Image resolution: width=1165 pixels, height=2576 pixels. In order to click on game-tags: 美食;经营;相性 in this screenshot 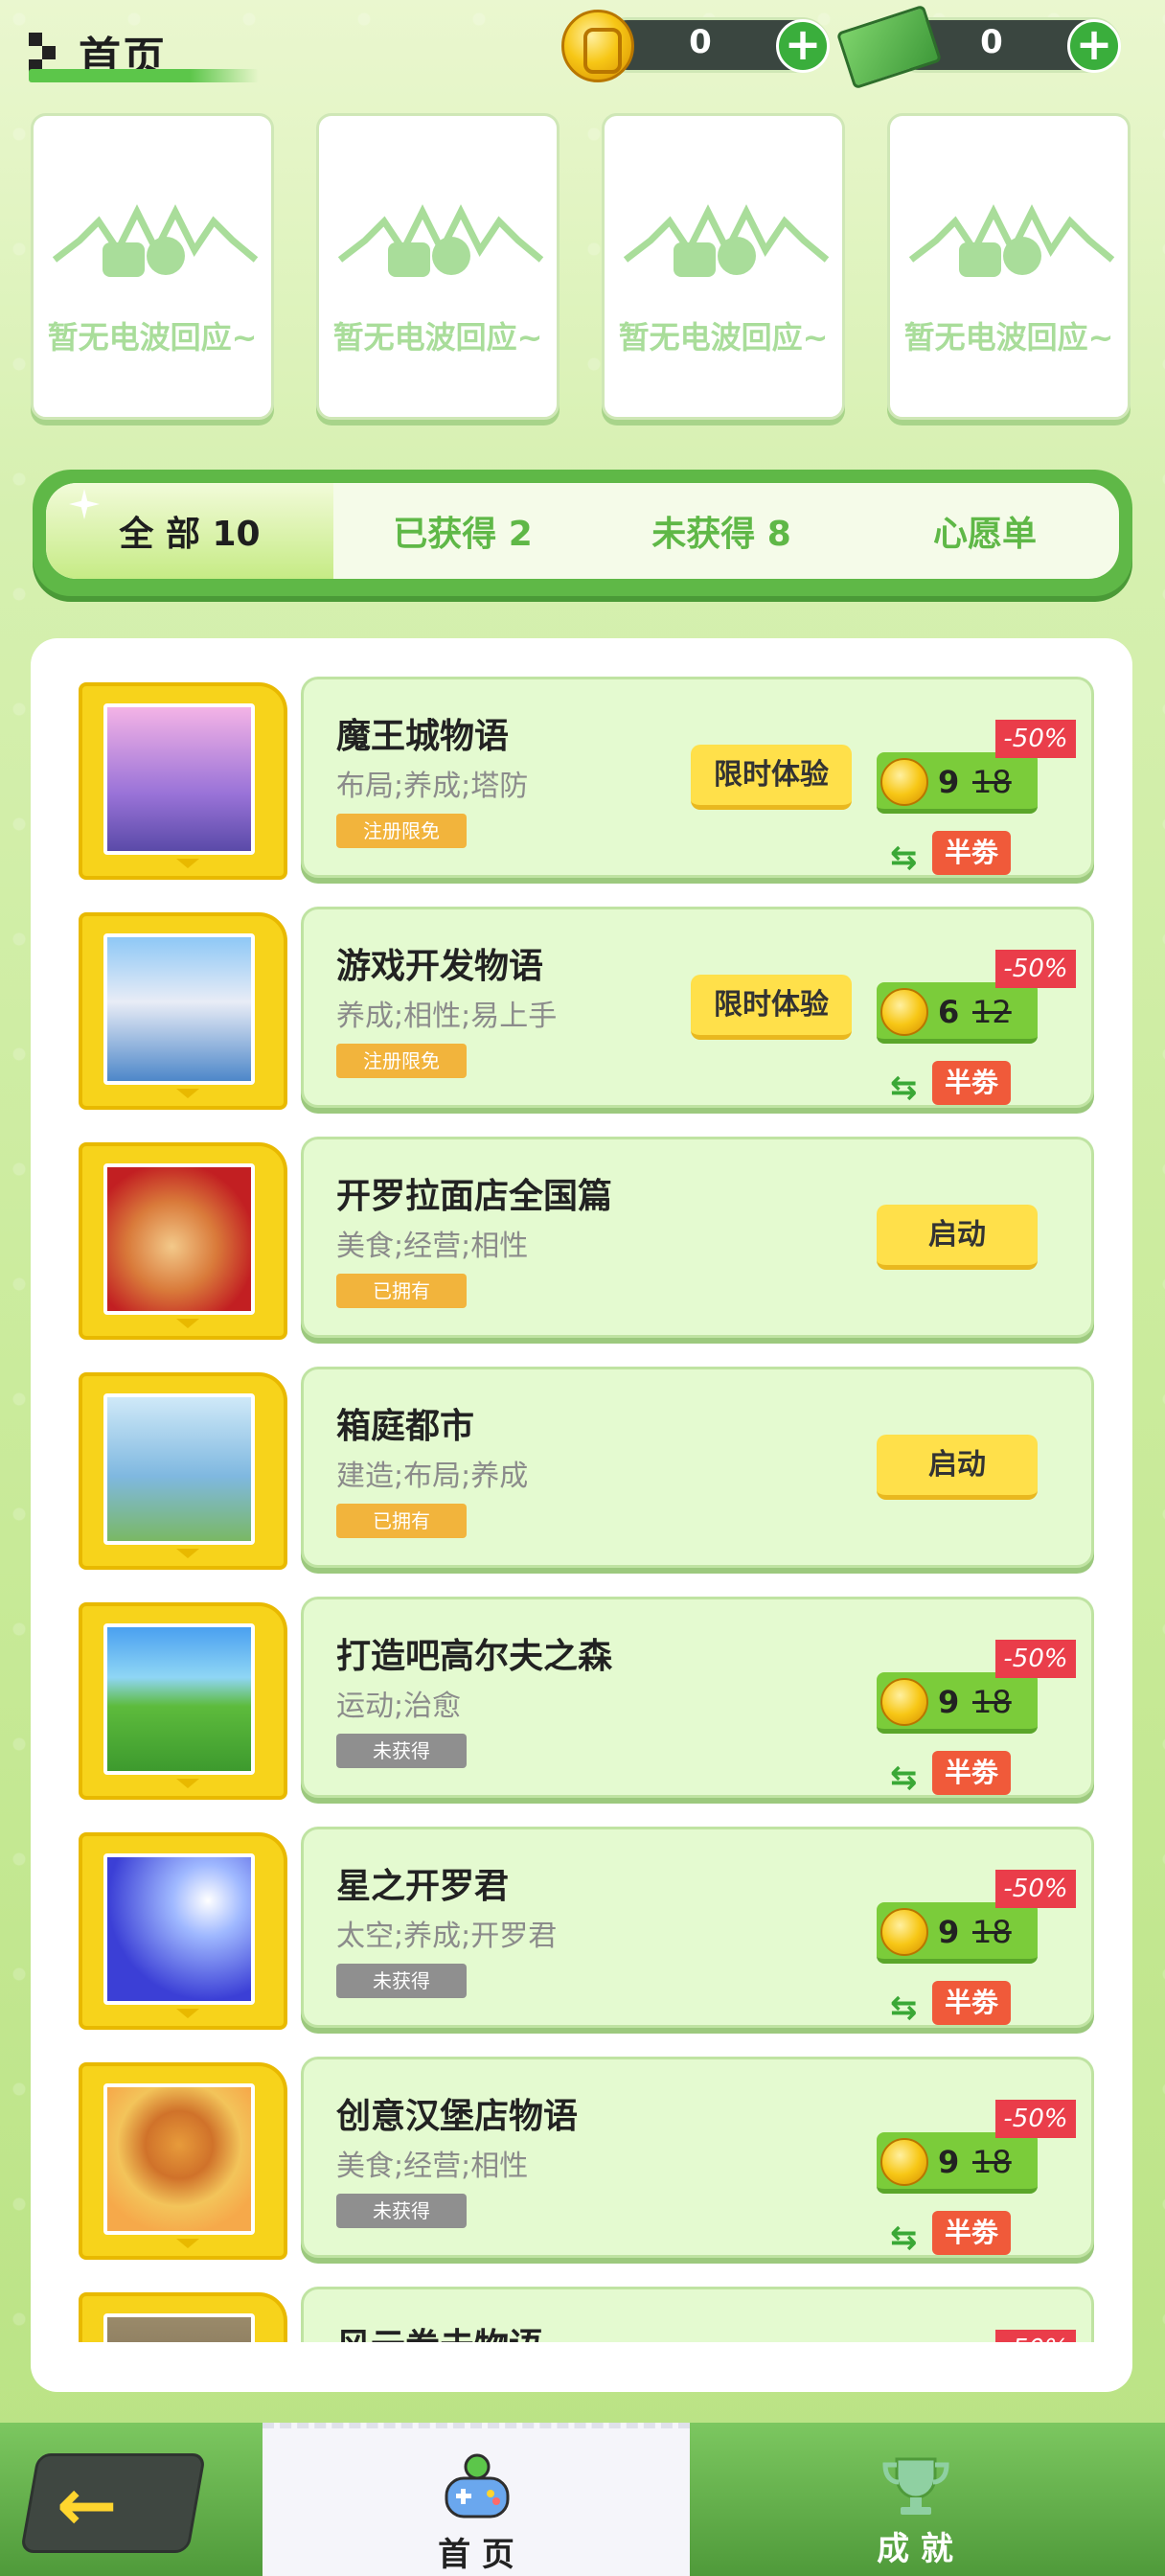, I will do `click(432, 1246)`.